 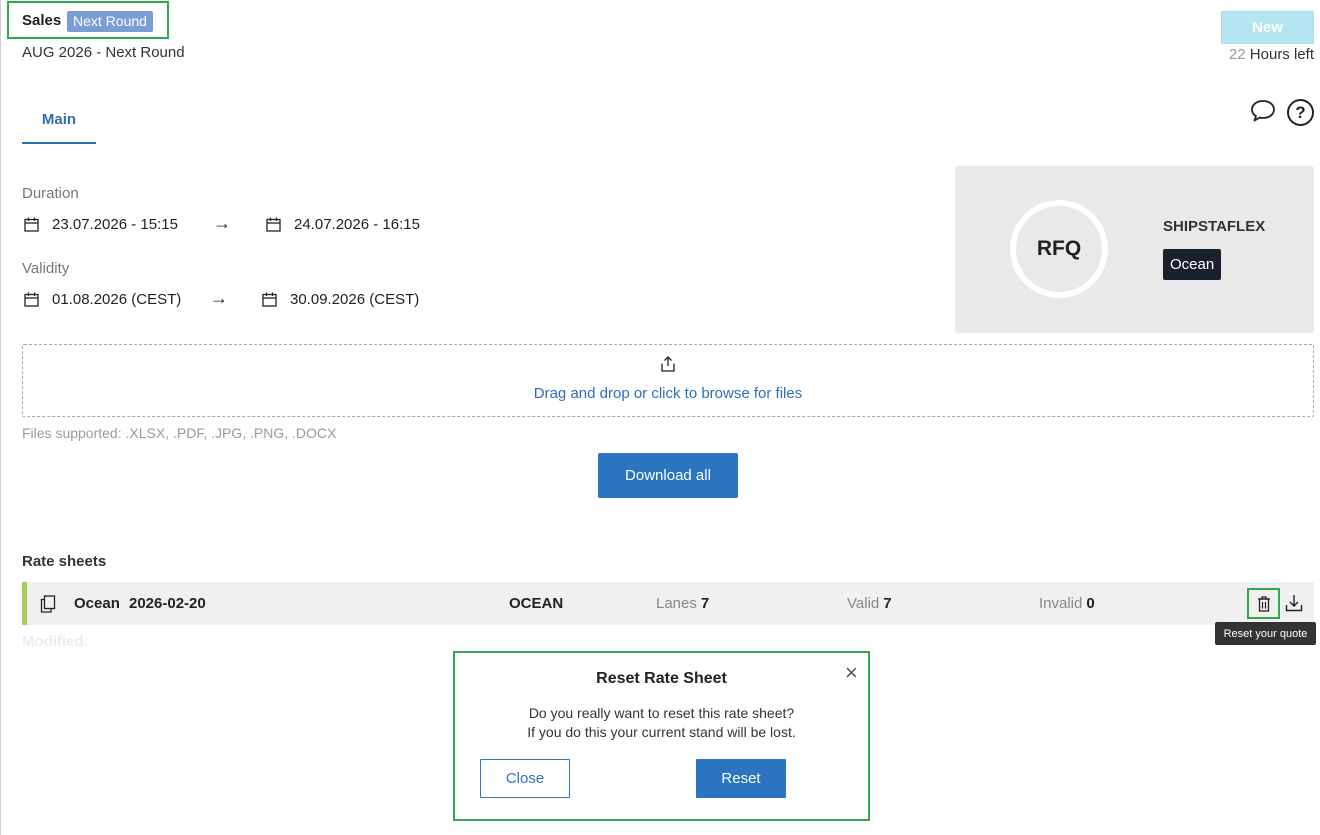 What do you see at coordinates (536, 603) in the screenshot?
I see `rate-sheet-mode: OCEAN` at bounding box center [536, 603].